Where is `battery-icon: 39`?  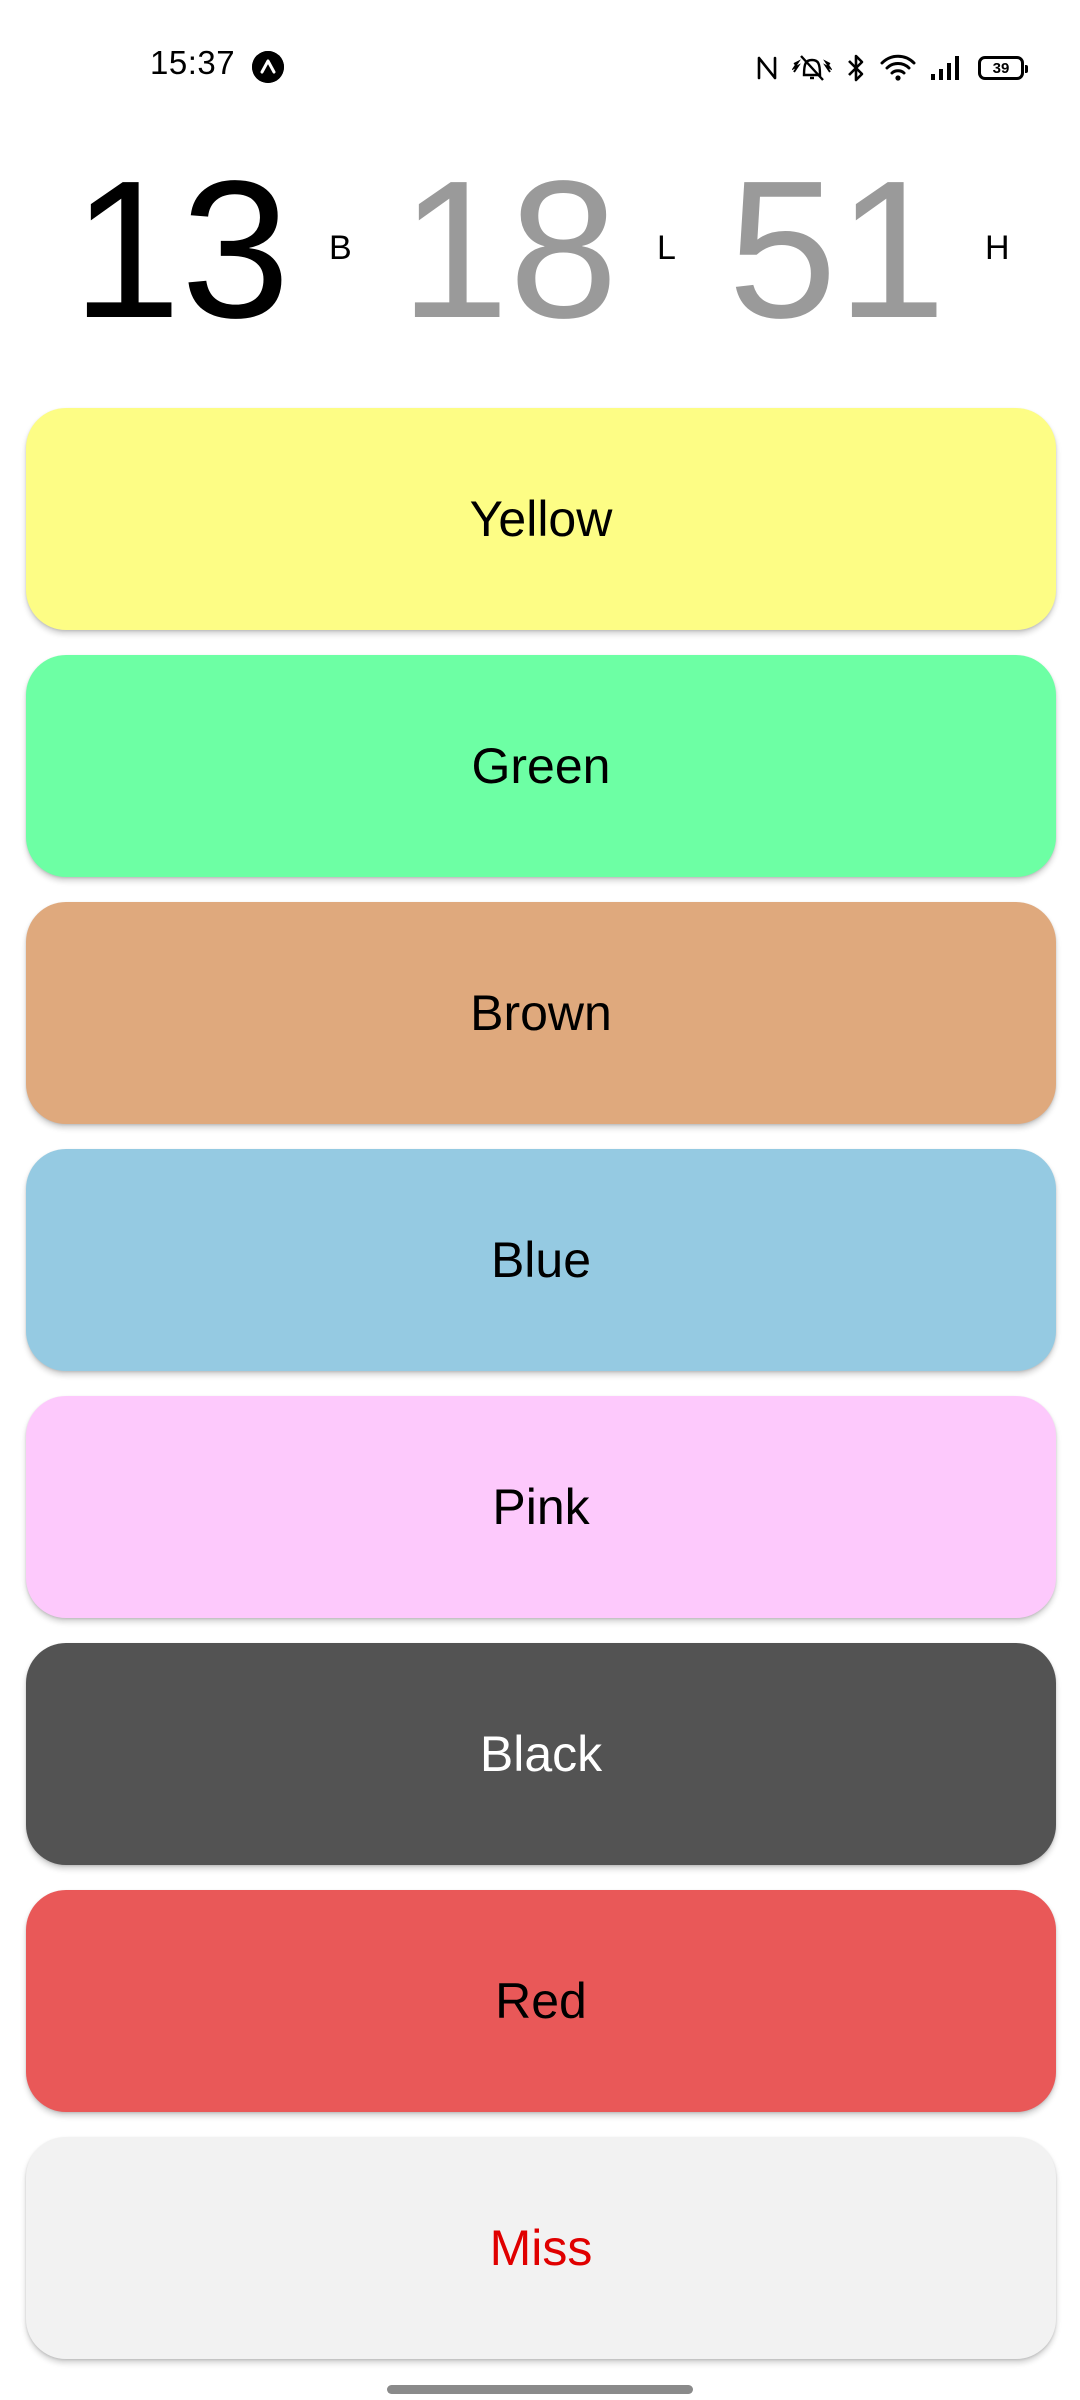
battery-icon: 39 is located at coordinates (1003, 68).